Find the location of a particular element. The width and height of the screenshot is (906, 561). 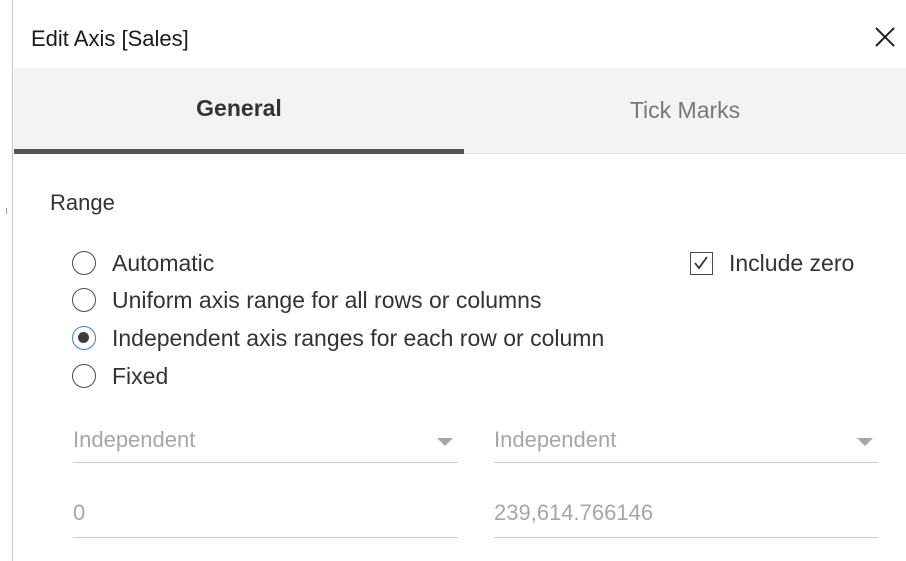

radio-label: Fixed is located at coordinates (140, 375).